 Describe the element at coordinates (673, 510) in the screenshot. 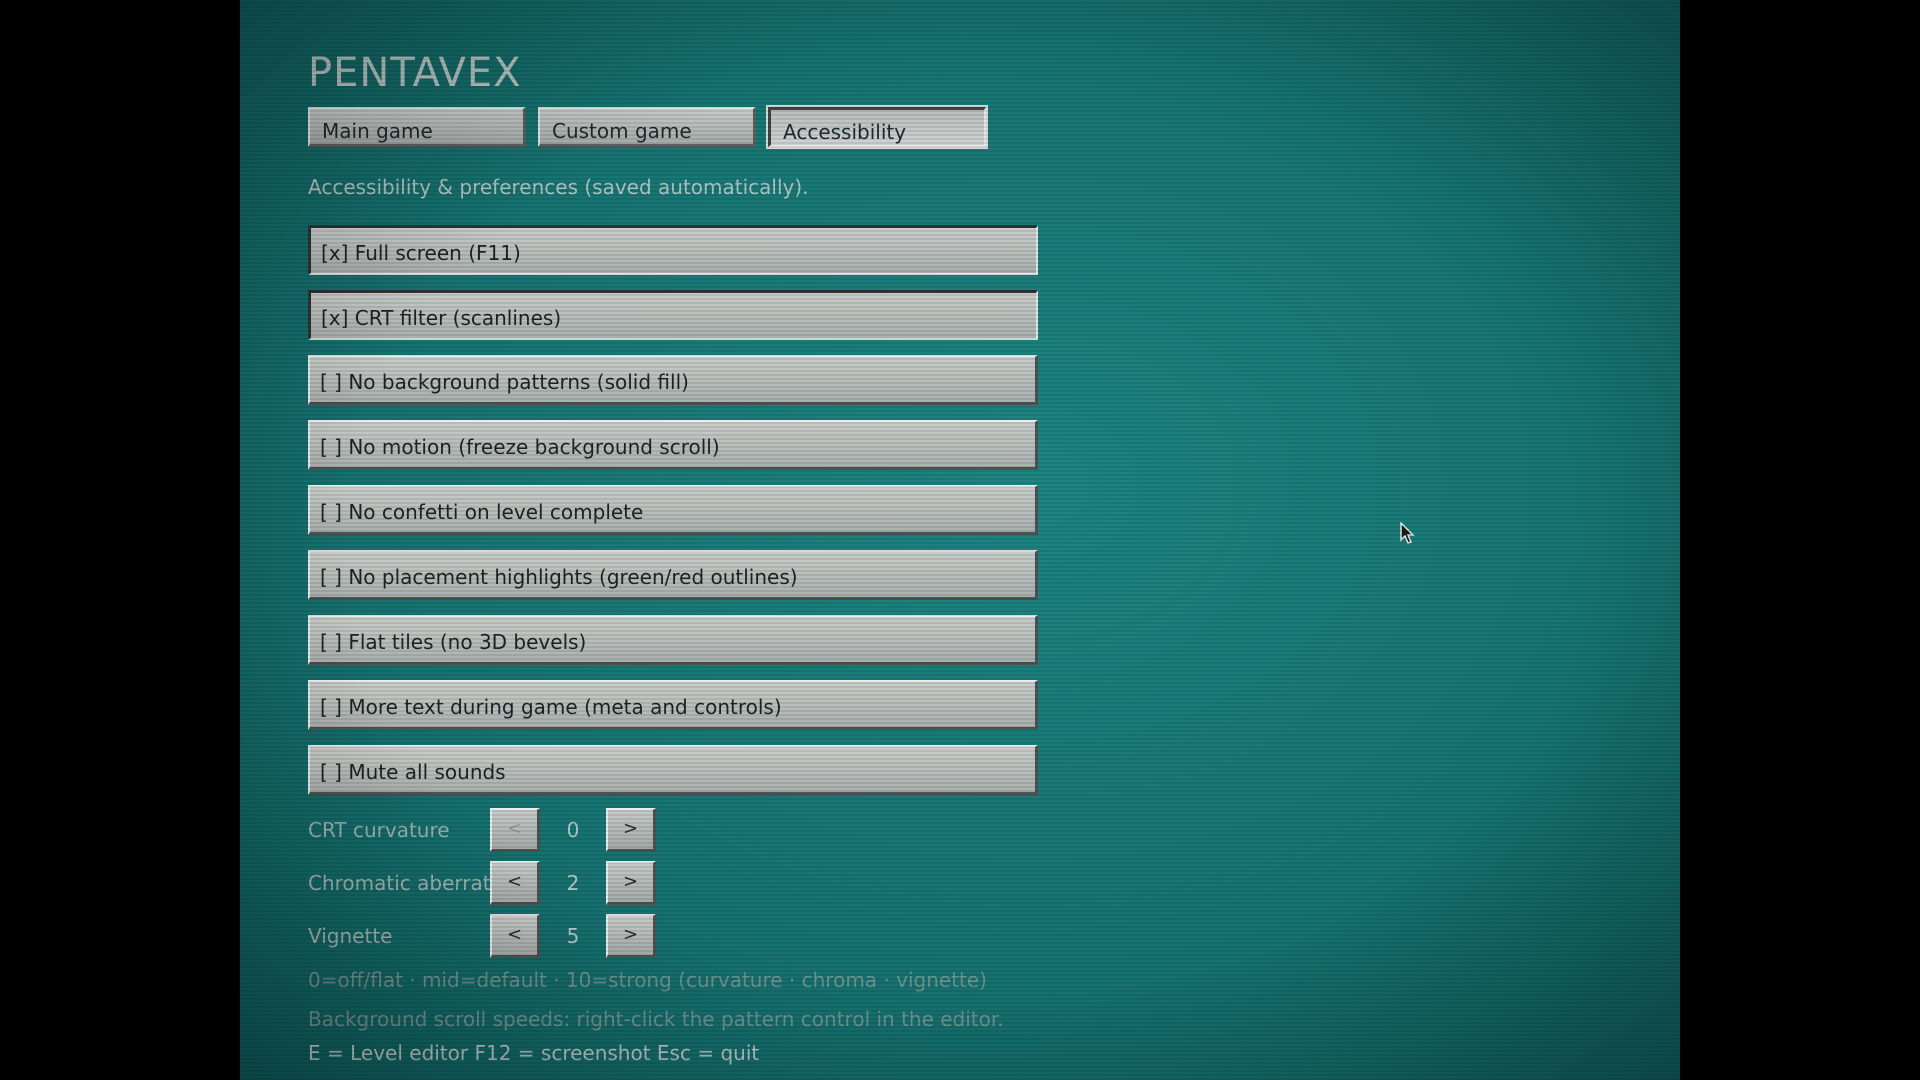

I see `option-no-confetti: [ ] No confetti on level complete` at that location.